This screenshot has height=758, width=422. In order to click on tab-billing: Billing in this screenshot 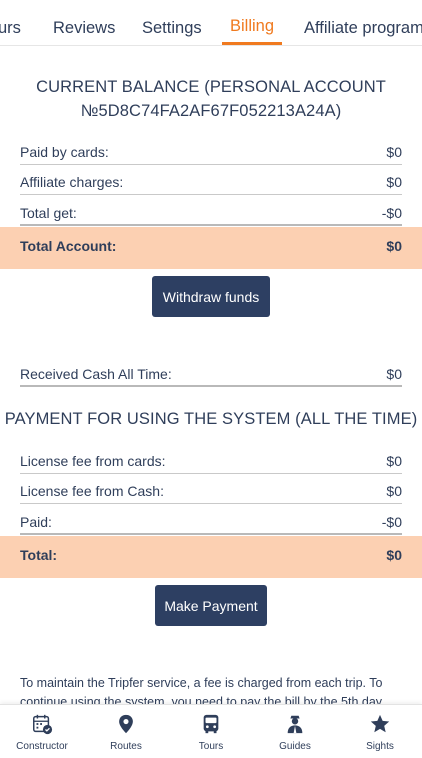, I will do `click(252, 26)`.